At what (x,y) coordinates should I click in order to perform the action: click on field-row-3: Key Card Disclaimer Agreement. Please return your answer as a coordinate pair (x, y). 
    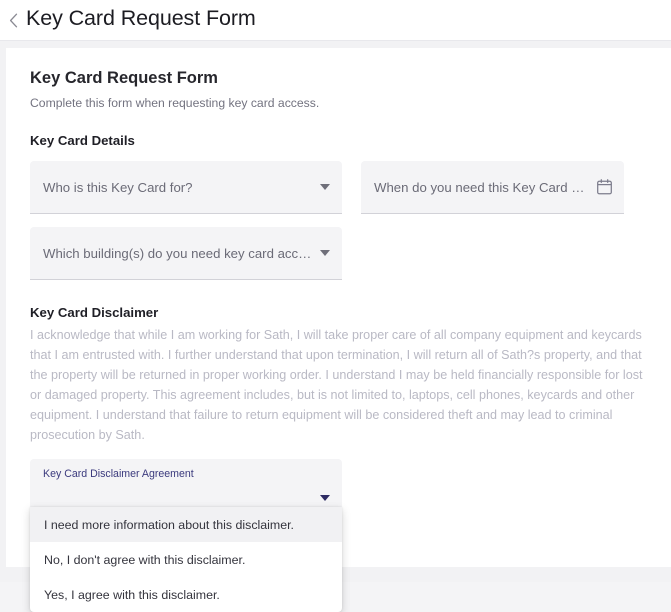
    Looking at the image, I should click on (338, 485).